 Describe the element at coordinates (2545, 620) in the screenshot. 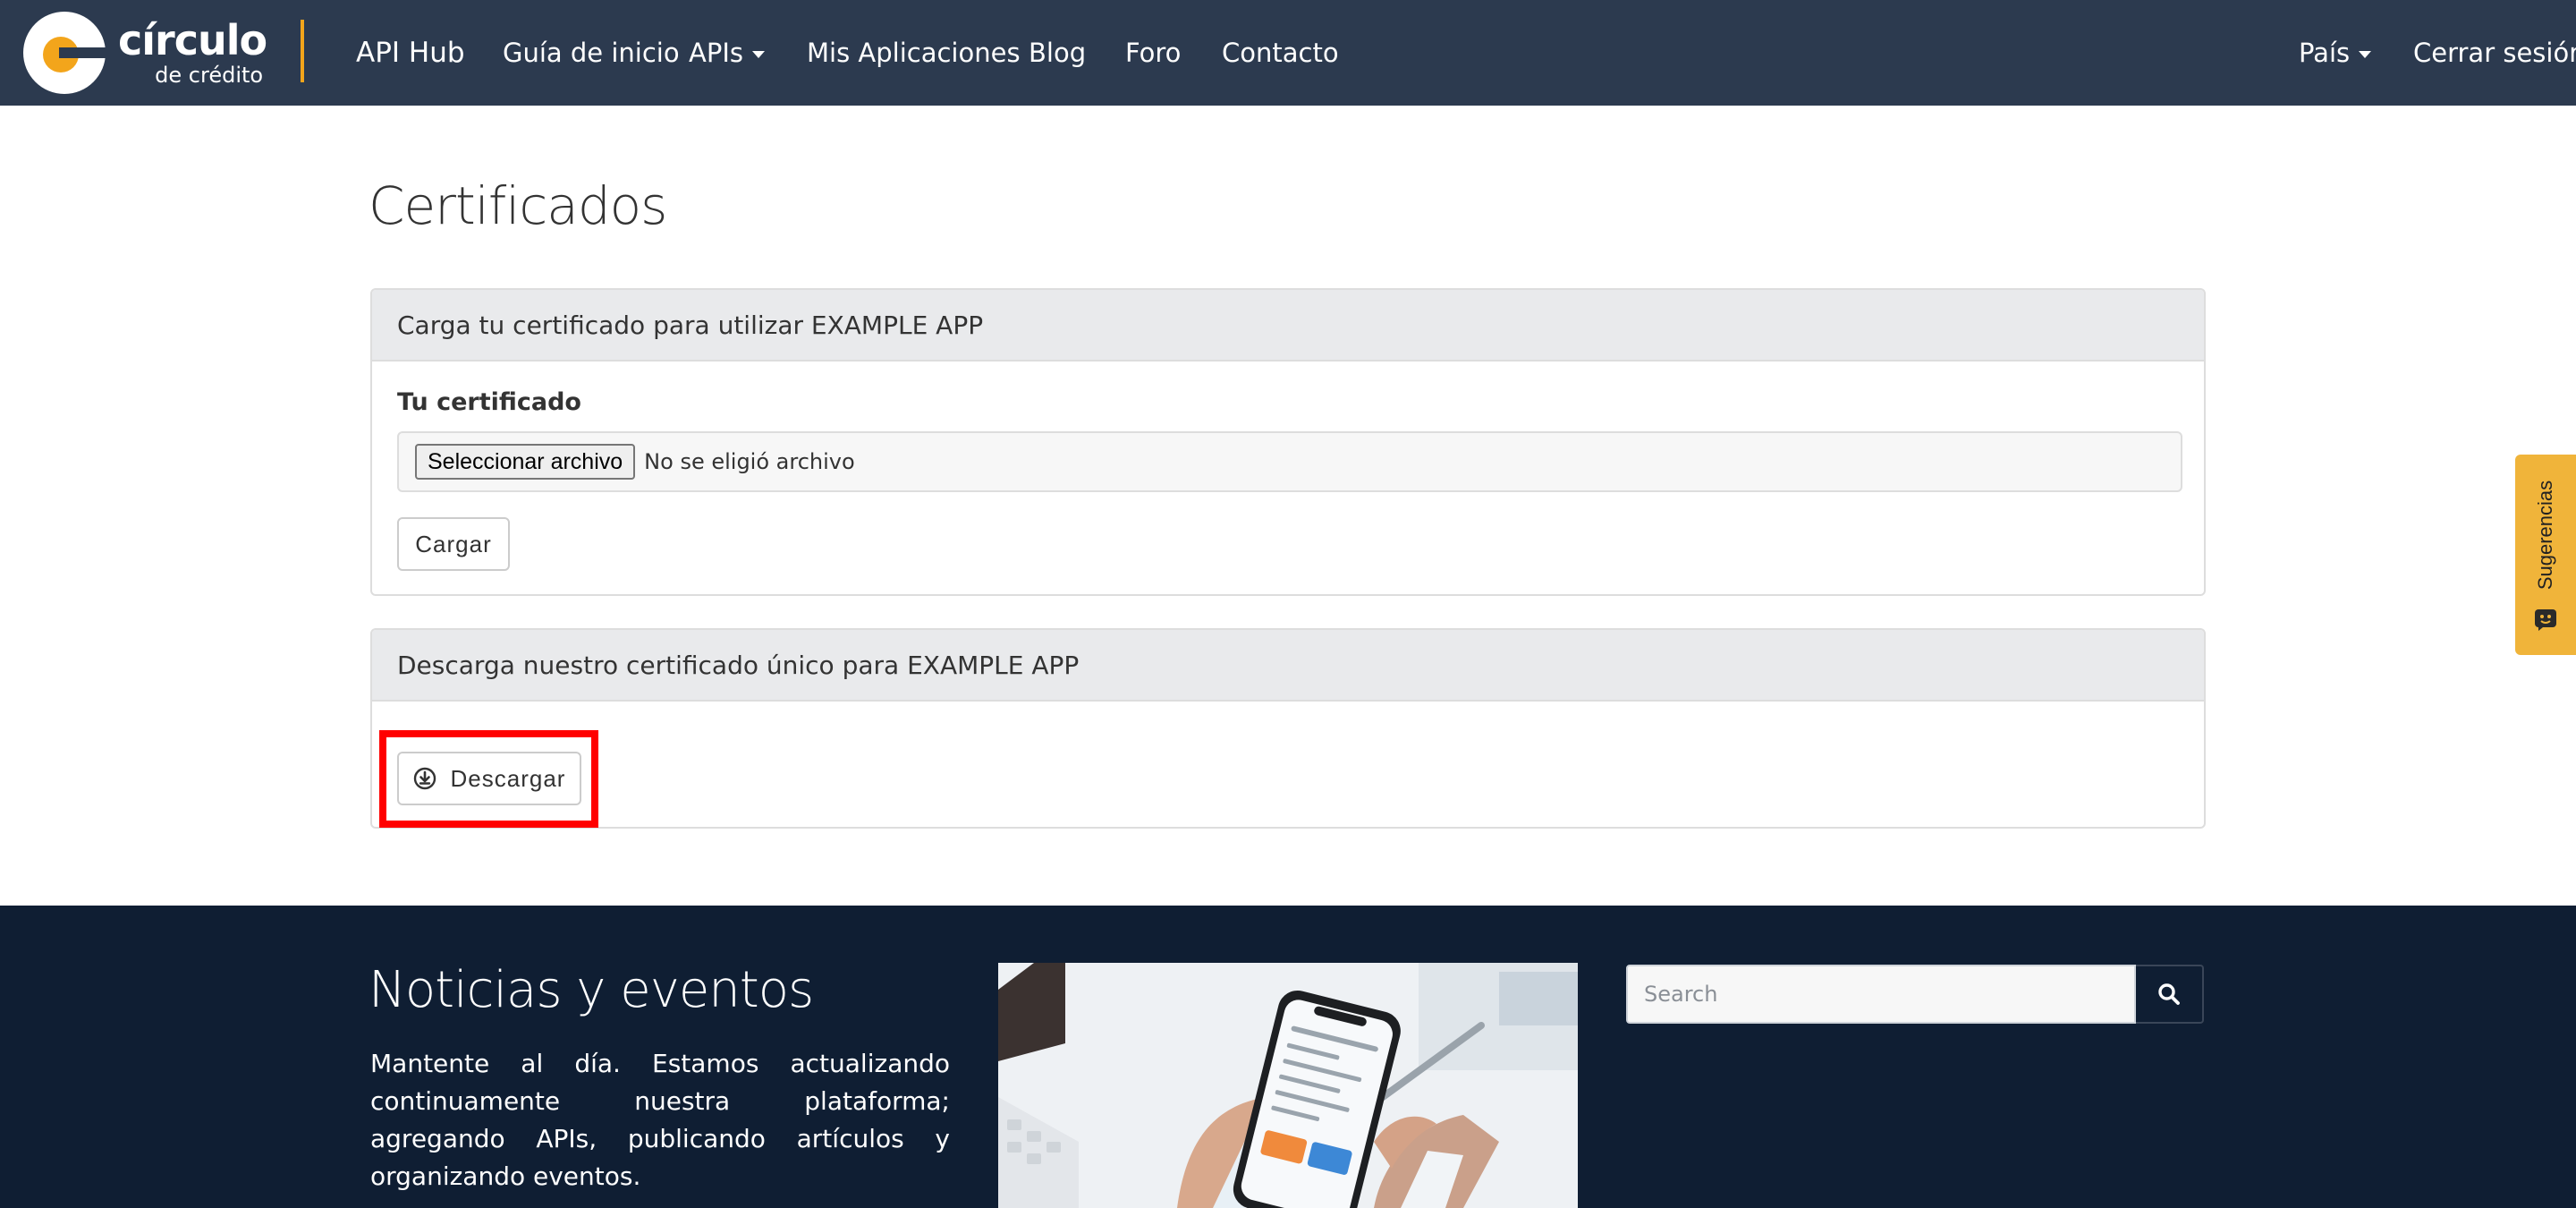

I see `feedback-icon` at that location.